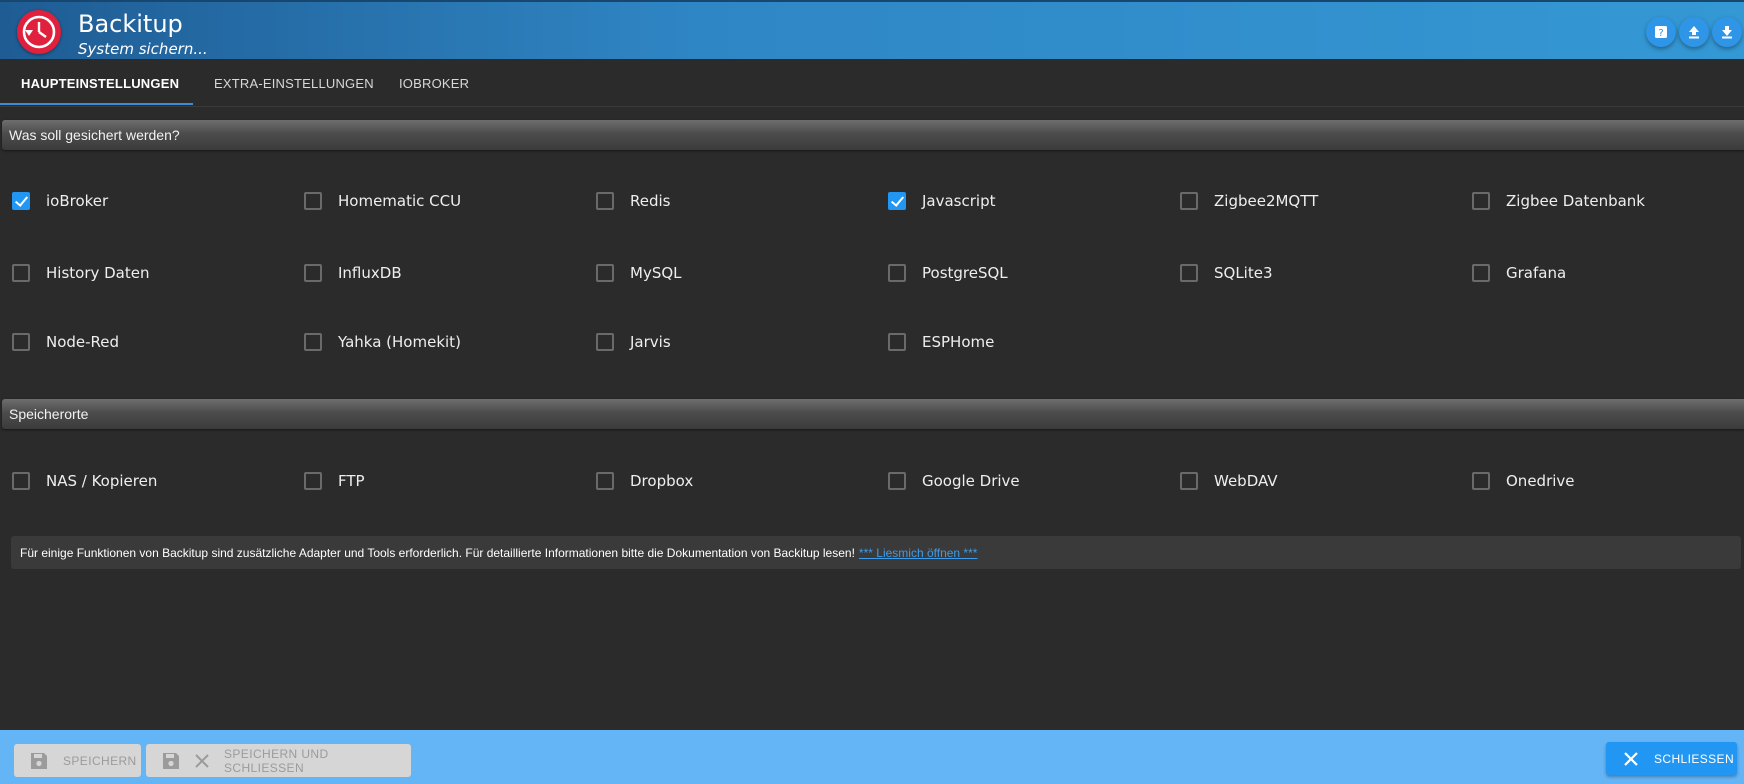 The width and height of the screenshot is (1744, 784). Describe the element at coordinates (100, 760) in the screenshot. I see `save-button-label: SPEICHERN` at that location.